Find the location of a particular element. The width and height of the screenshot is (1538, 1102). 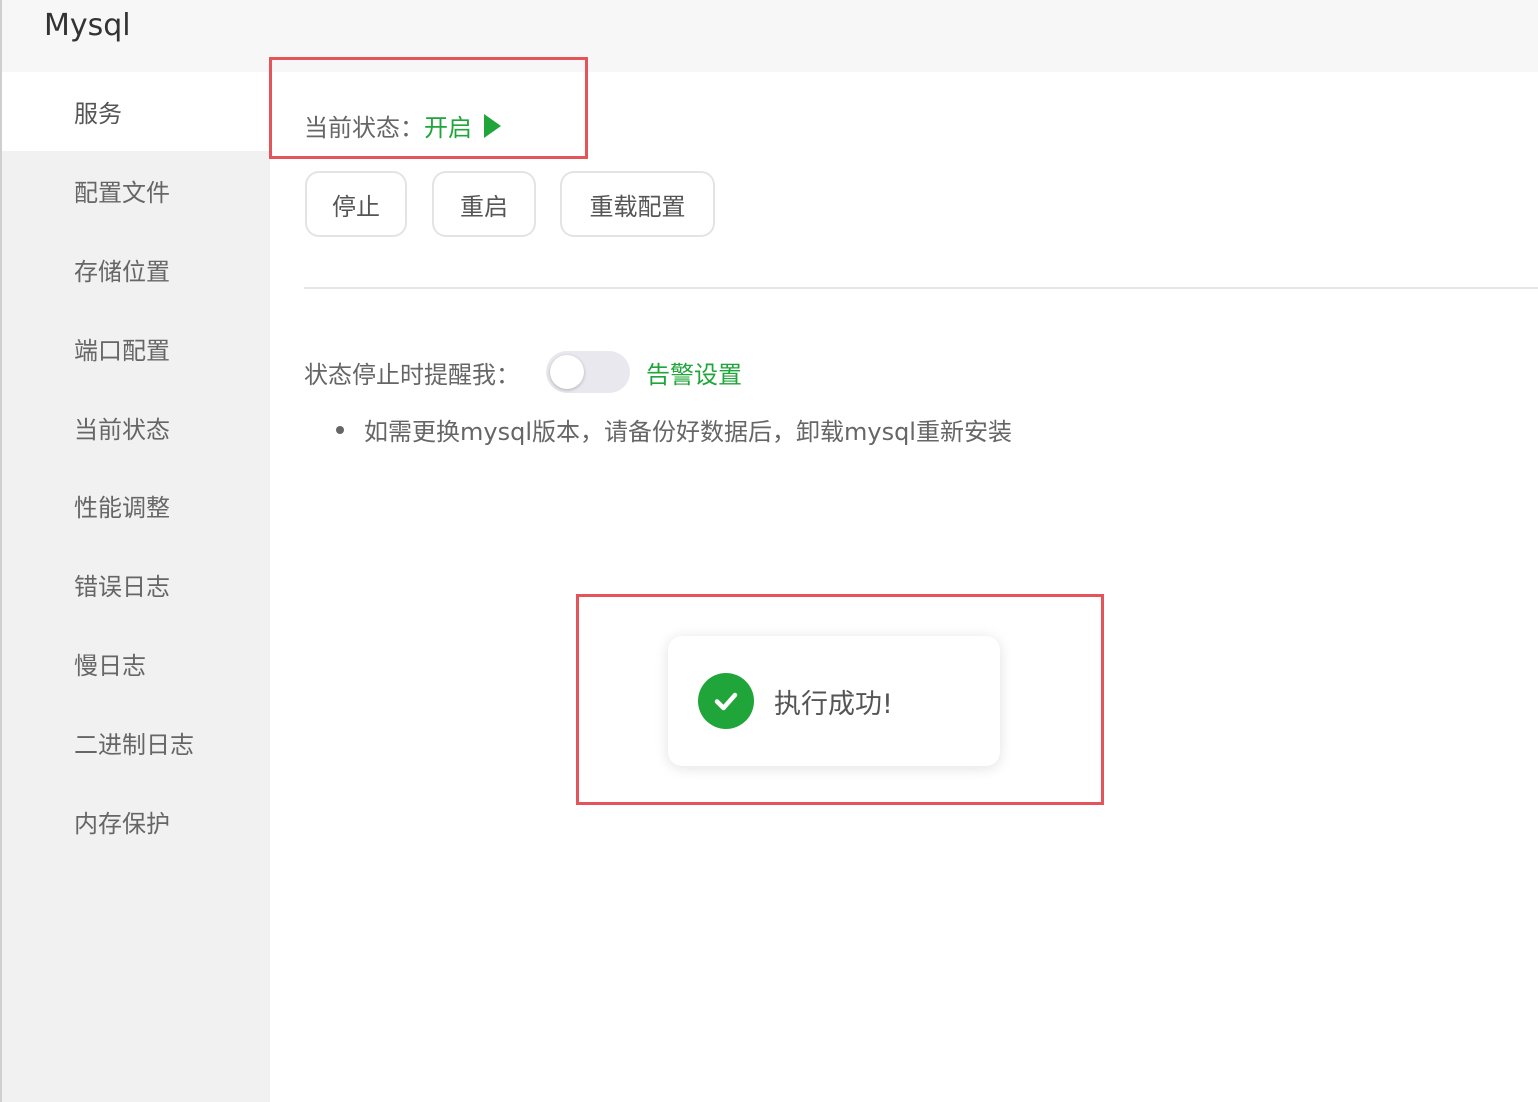

sidebar-item-memory-protection: 内存保护 is located at coordinates (136, 821).